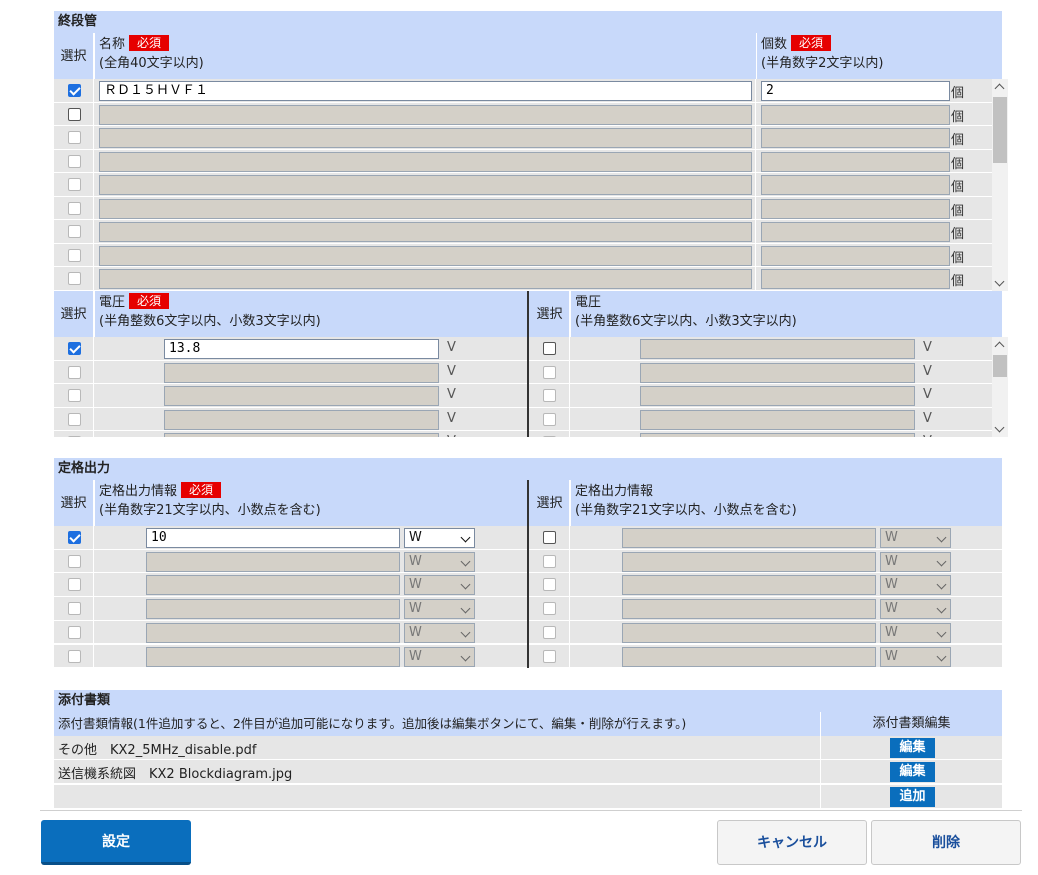 This screenshot has height=875, width=1038. I want to click on voltage-scrollbar, so click(1000, 387).